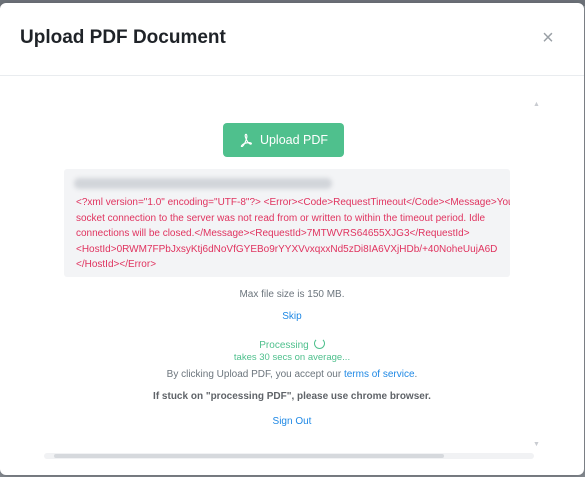 The image size is (585, 477). Describe the element at coordinates (284, 345) in the screenshot. I see `processing-label: Processing` at that location.